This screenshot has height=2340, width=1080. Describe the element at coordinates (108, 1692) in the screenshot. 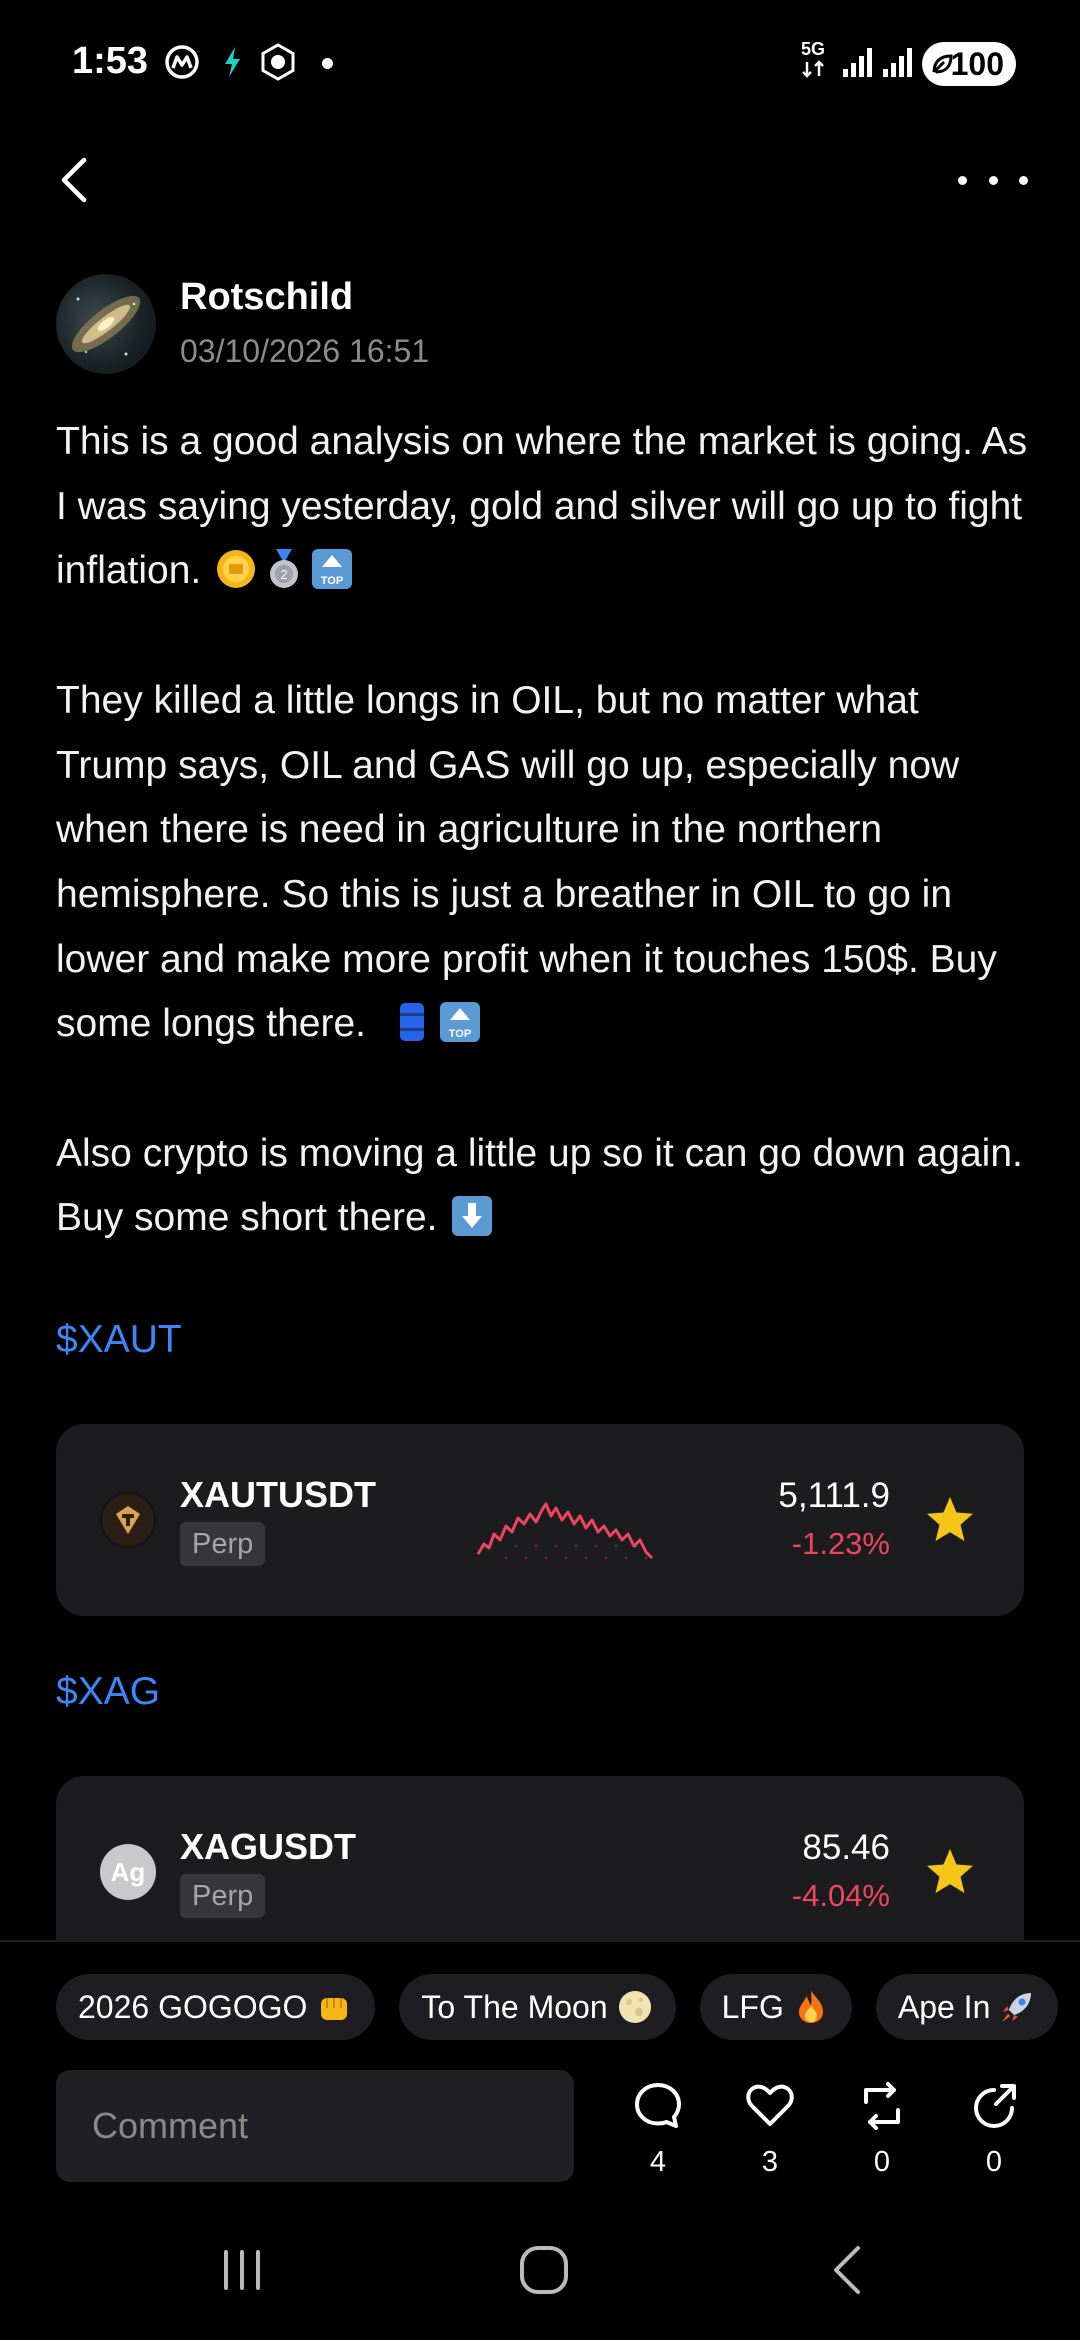

I see `ticker-tag-xag: $XAG` at that location.